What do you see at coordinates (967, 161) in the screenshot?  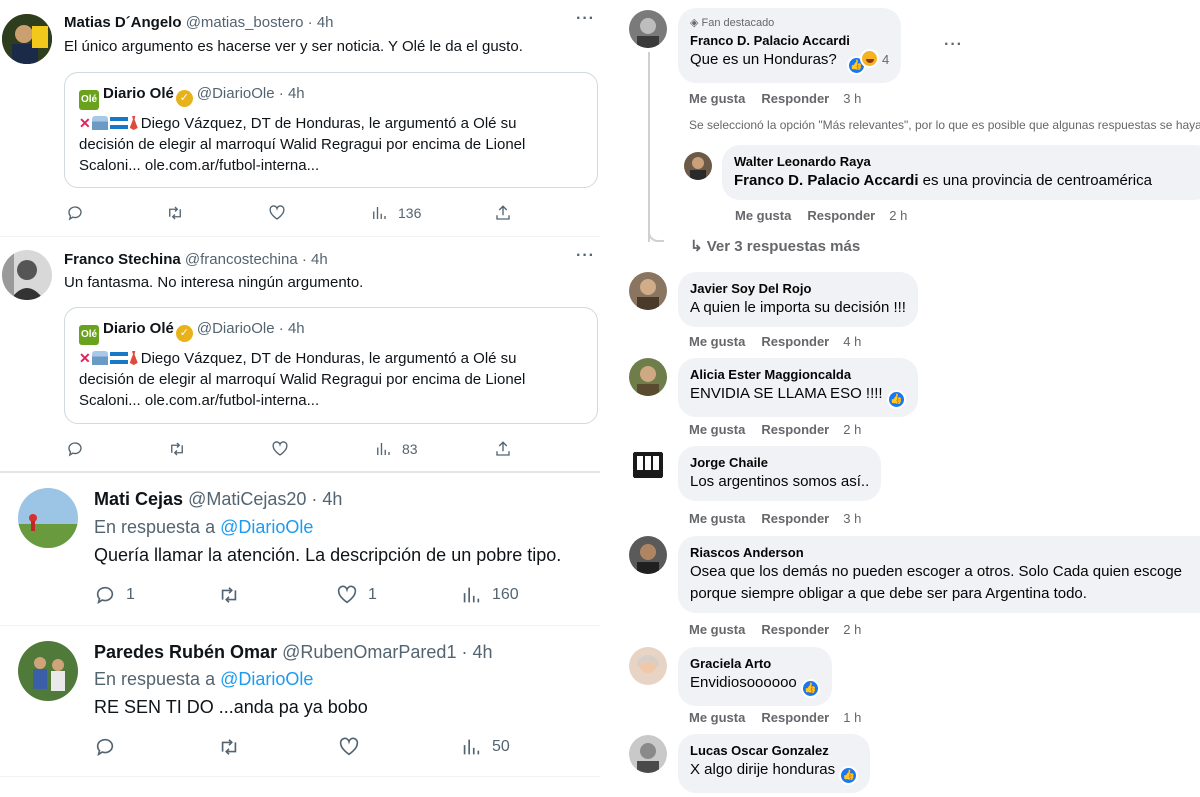 I see `commenter-name: Walter Leonardo Raya` at bounding box center [967, 161].